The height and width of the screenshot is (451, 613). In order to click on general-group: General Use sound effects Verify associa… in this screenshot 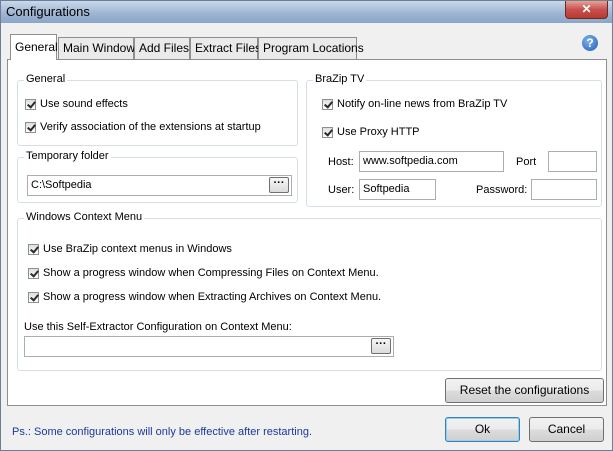, I will do `click(157, 109)`.